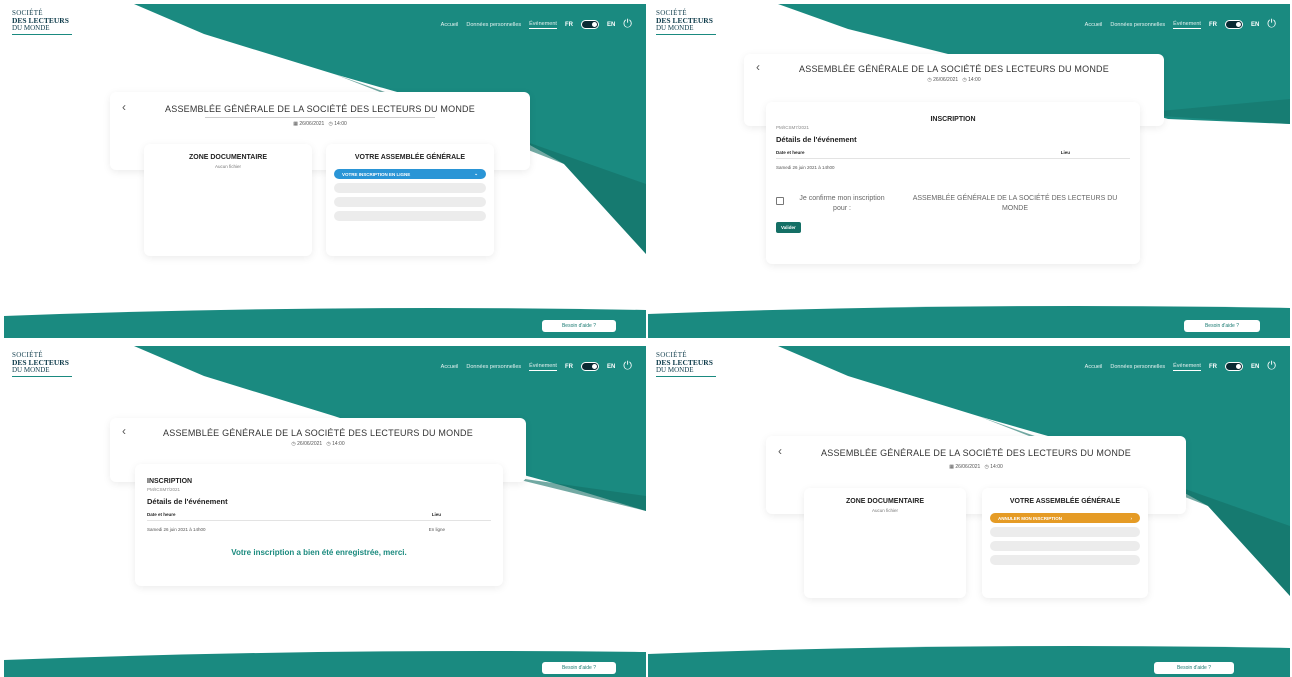  Describe the element at coordinates (953, 119) in the screenshot. I see `inscription-title: INSCRIPTION` at that location.